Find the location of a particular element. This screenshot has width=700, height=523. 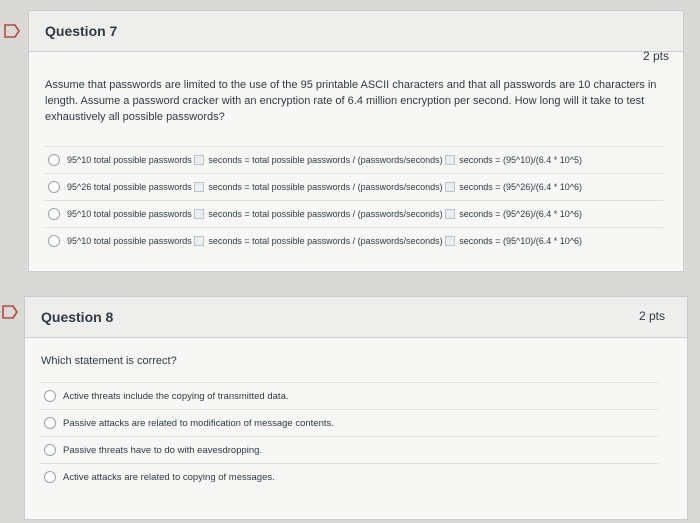

question-8-points: 2 pts is located at coordinates (651, 316).